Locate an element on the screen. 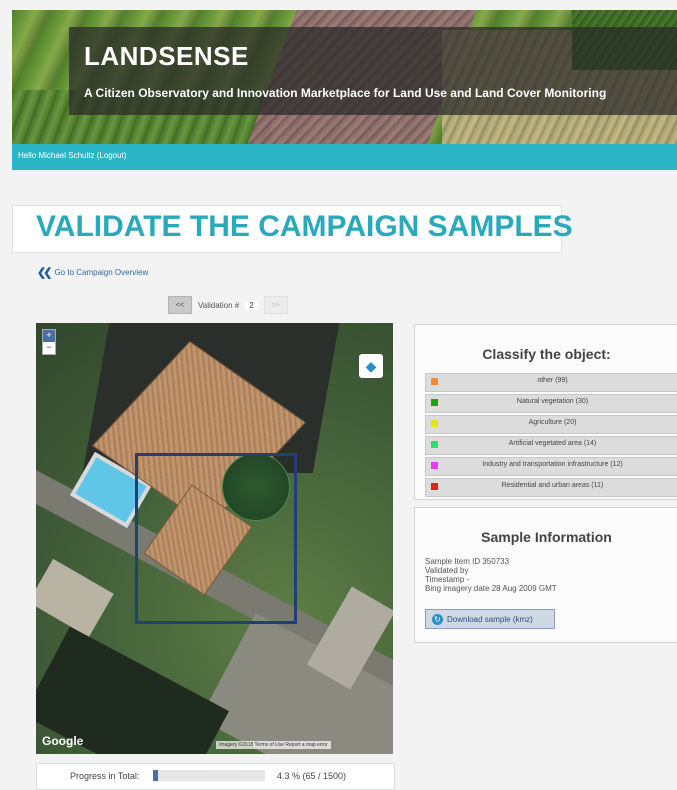  download-sample-button: ↻ Download sample (kmz) is located at coordinates (490, 619).